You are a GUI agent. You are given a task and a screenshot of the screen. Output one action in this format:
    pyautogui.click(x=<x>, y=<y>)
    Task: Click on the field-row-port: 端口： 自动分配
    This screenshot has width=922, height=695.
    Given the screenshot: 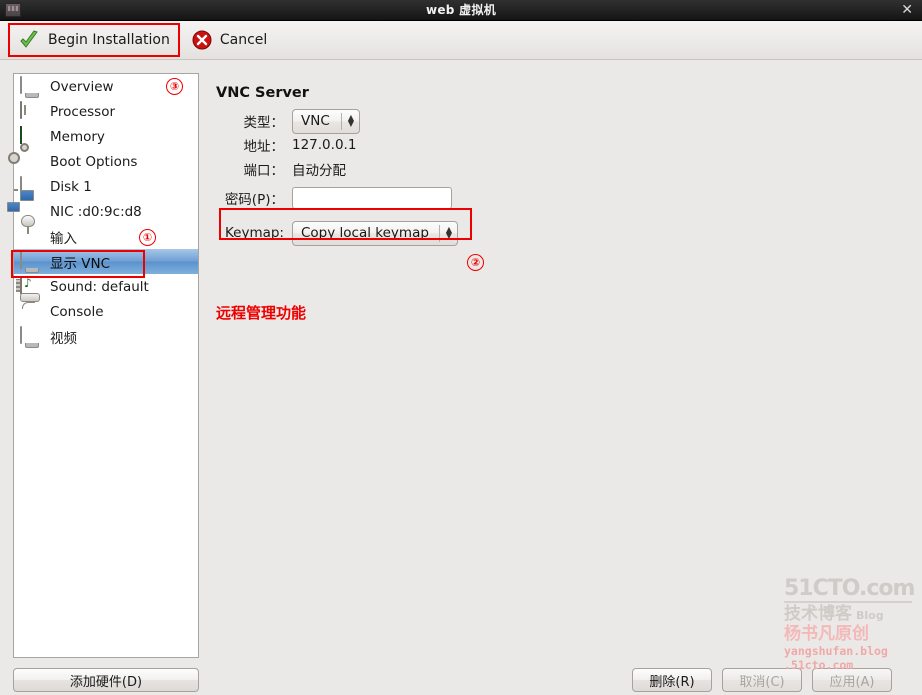 What is the action you would take?
    pyautogui.click(x=381, y=169)
    